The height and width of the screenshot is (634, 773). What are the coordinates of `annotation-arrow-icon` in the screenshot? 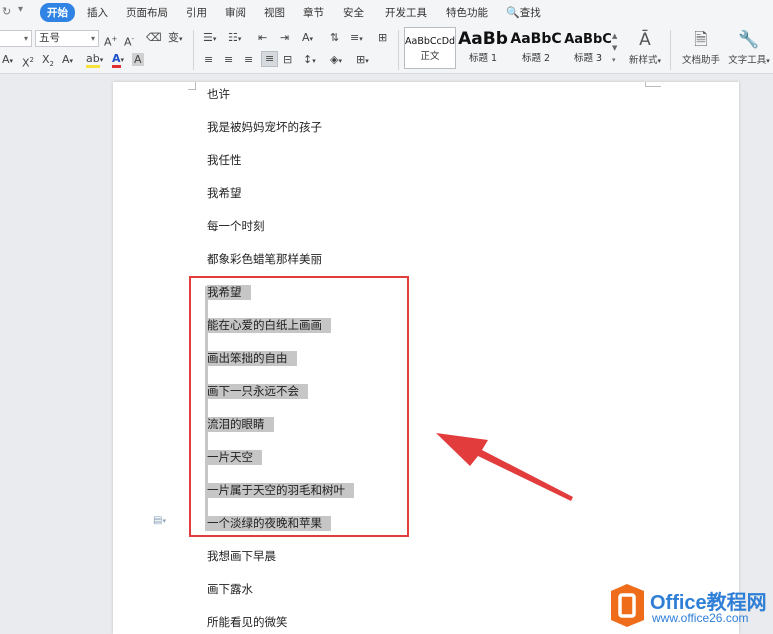 It's located at (504, 467).